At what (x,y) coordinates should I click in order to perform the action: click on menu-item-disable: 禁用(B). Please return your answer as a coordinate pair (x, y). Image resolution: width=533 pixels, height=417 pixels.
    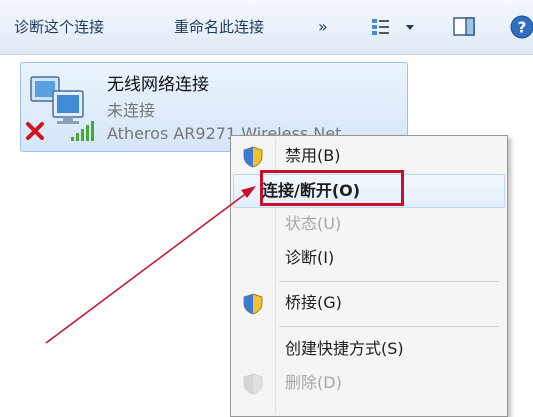
    Looking at the image, I should click on (368, 156).